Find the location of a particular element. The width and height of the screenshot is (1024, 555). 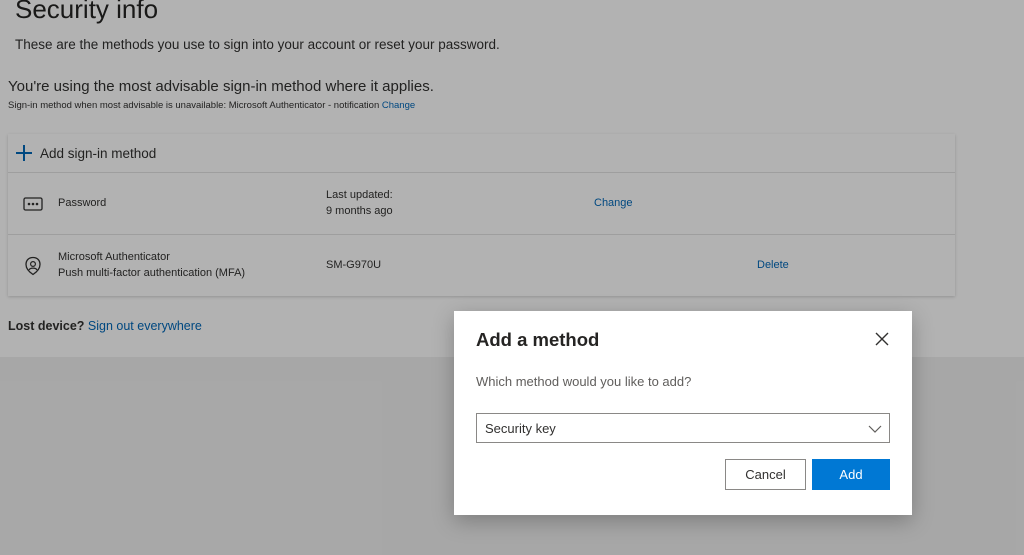

close-icon is located at coordinates (882, 339).